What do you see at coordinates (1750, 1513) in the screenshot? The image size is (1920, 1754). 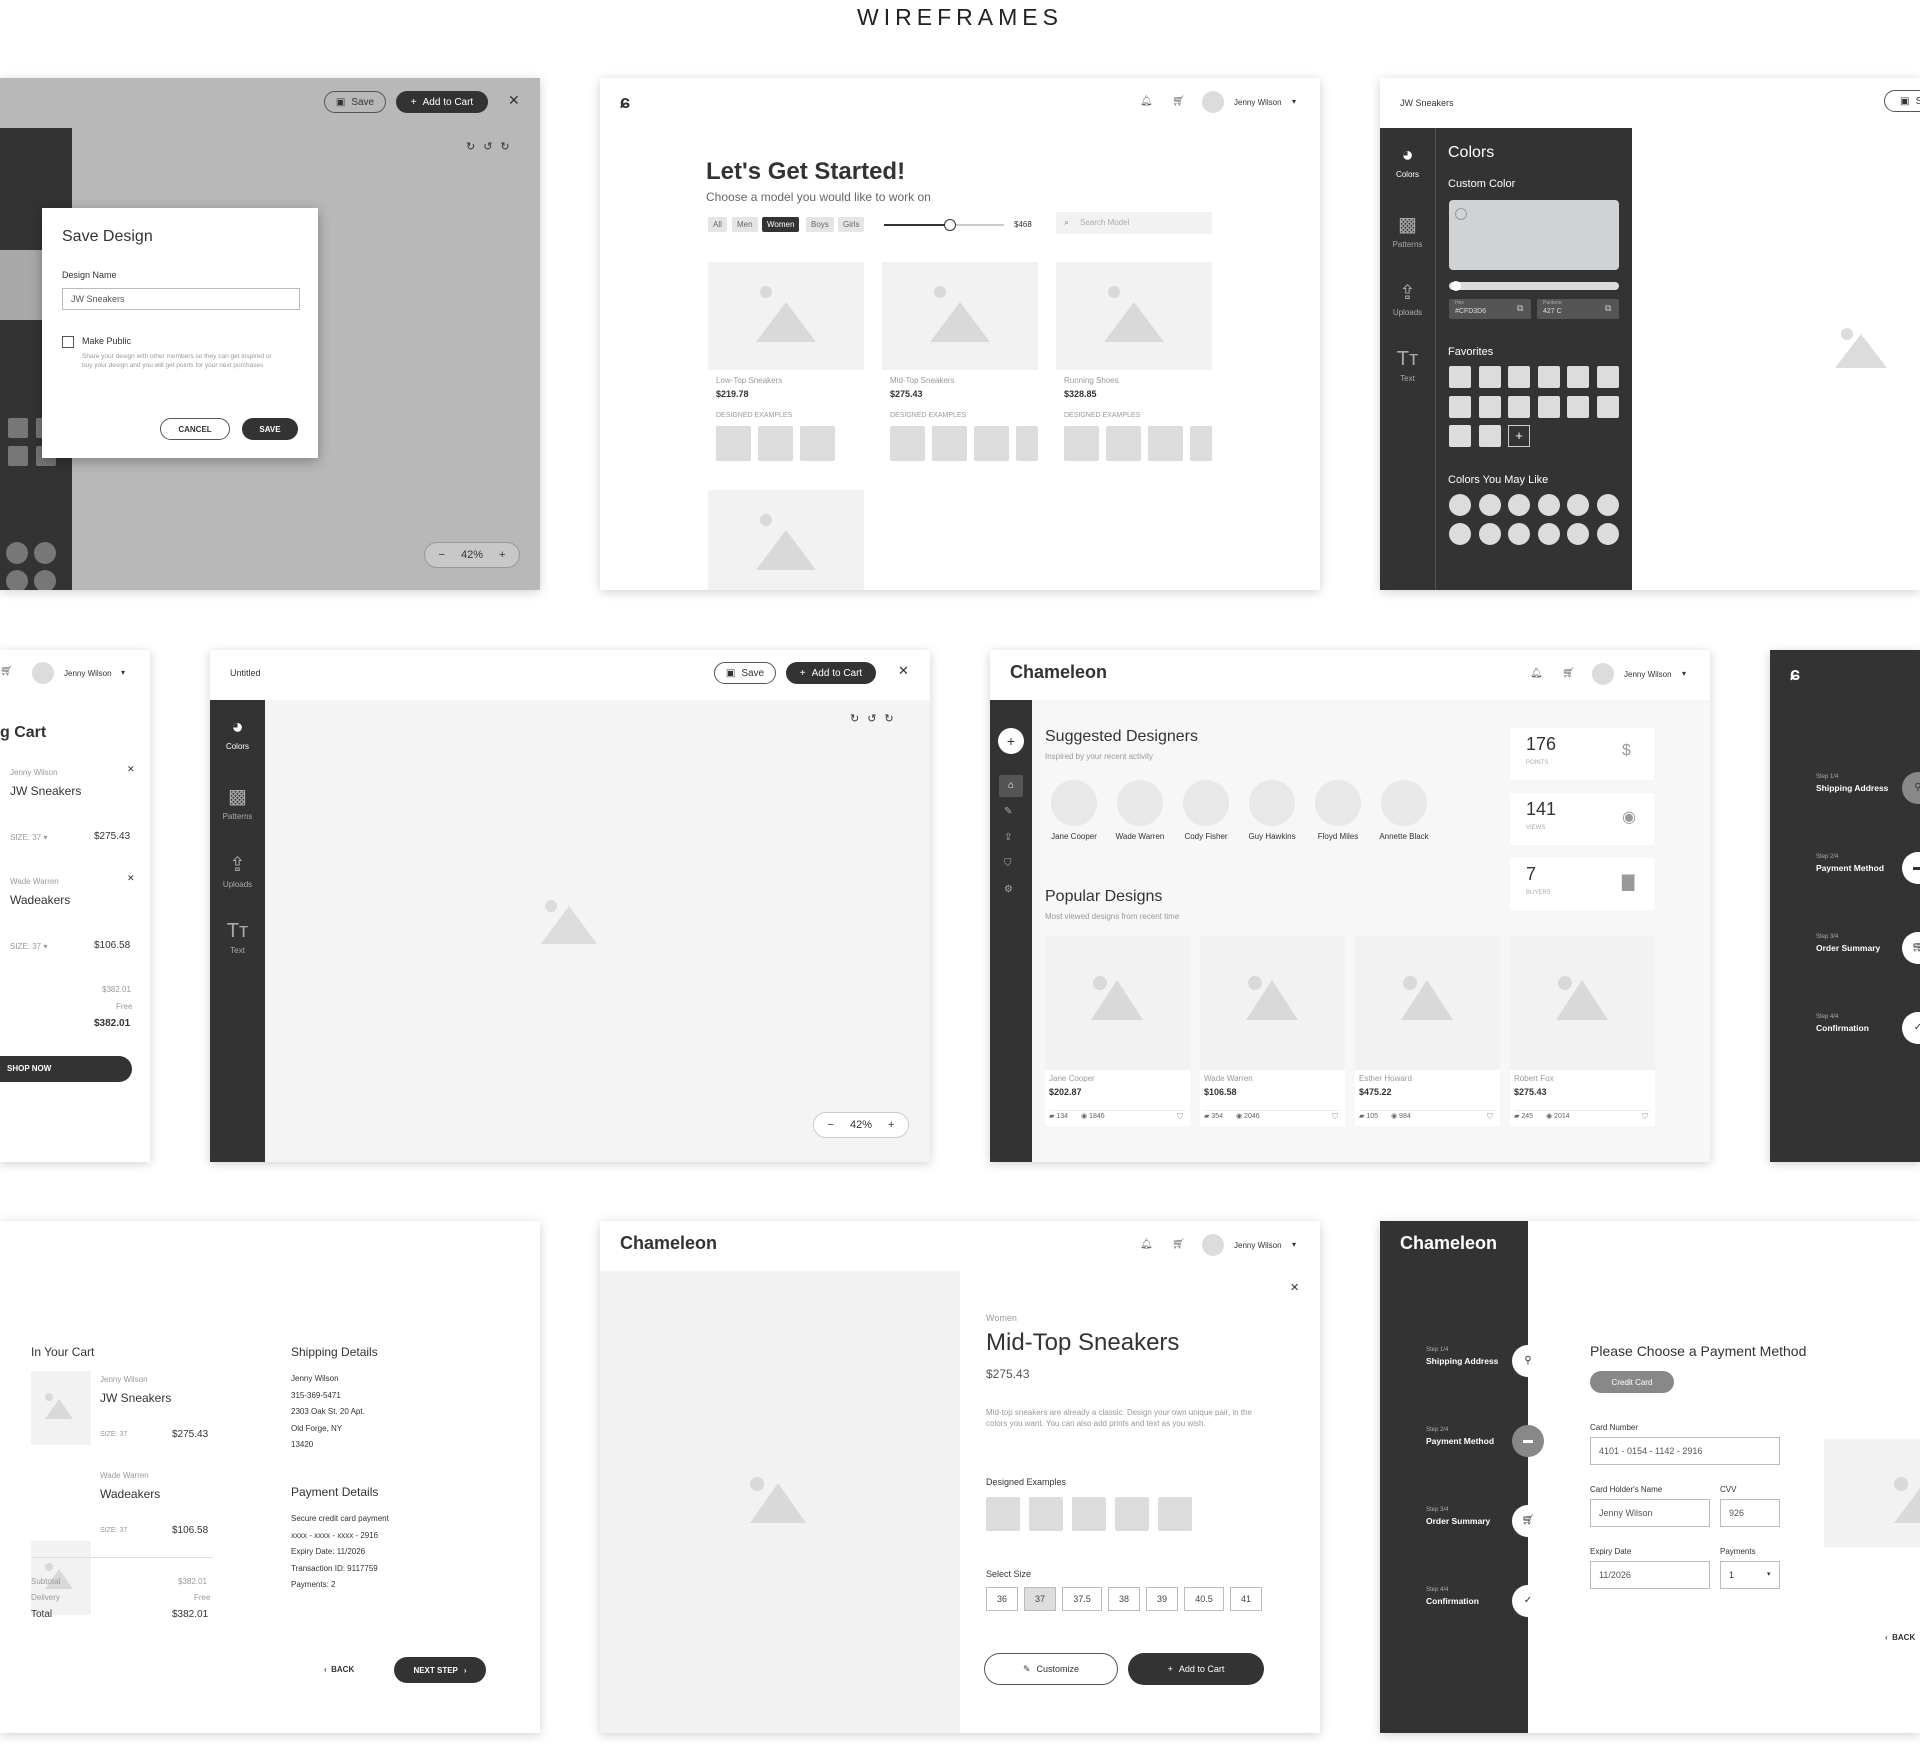 I see `cvv-input` at bounding box center [1750, 1513].